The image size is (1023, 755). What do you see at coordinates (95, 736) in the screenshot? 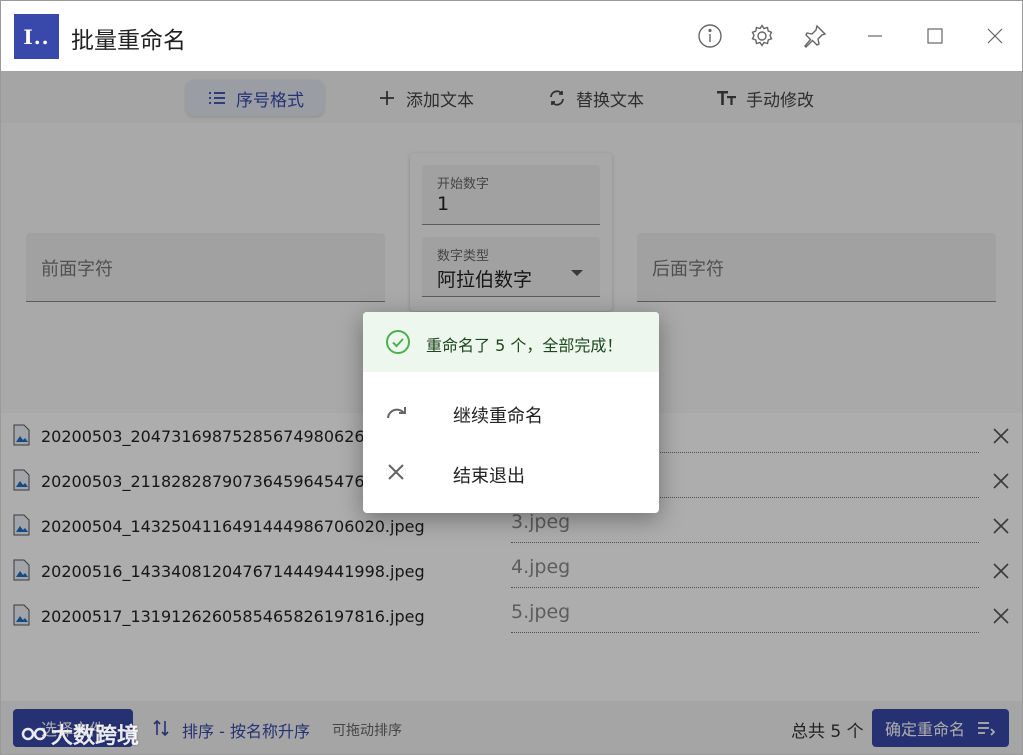
I see `watermark-text: 大数跨境` at bounding box center [95, 736].